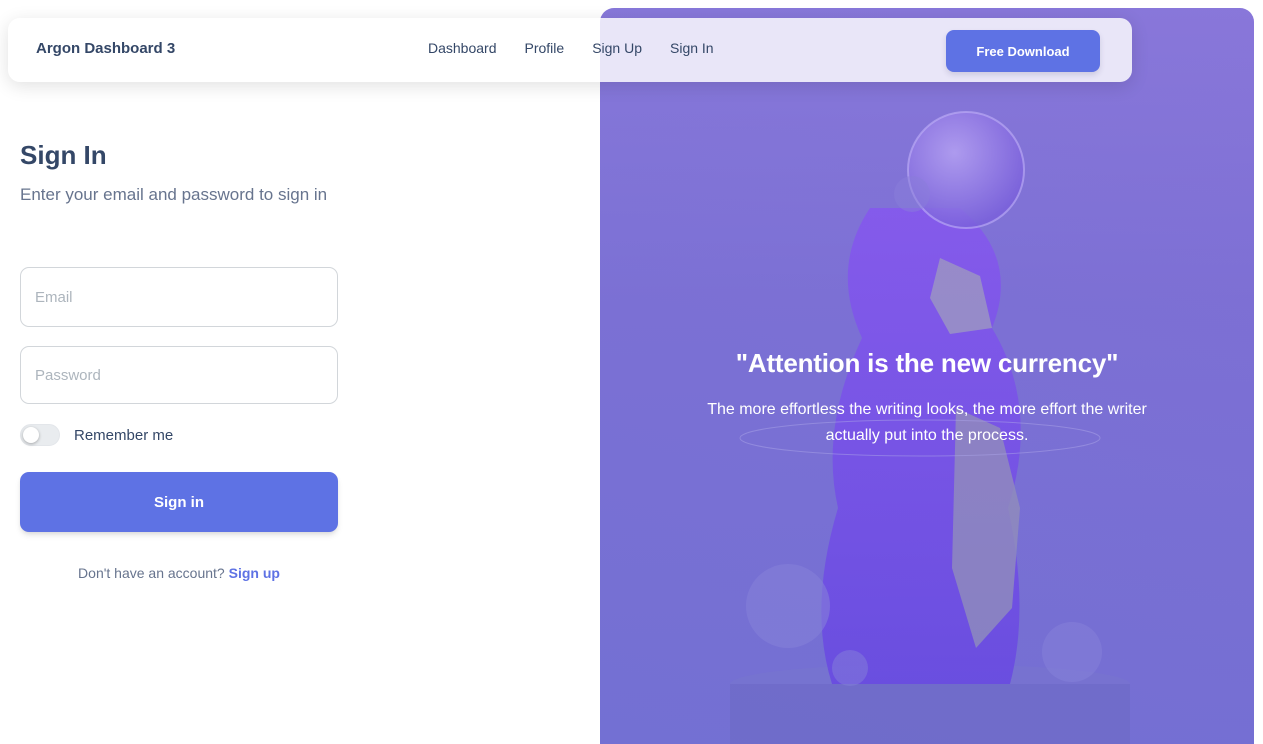 The width and height of the screenshot is (1263, 744). I want to click on signup-prompt: Don't have an account? Sign up, so click(179, 573).